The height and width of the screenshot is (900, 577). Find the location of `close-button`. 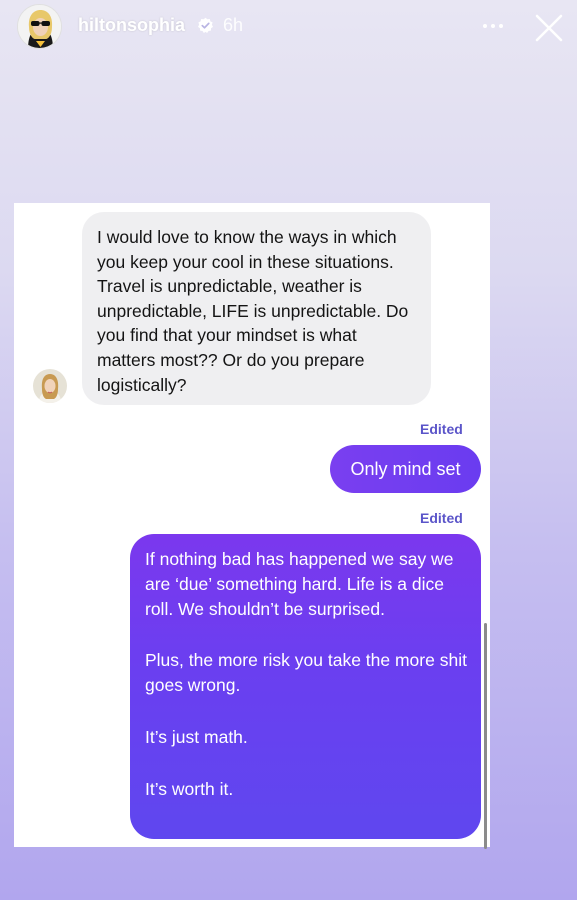

close-button is located at coordinates (549, 28).